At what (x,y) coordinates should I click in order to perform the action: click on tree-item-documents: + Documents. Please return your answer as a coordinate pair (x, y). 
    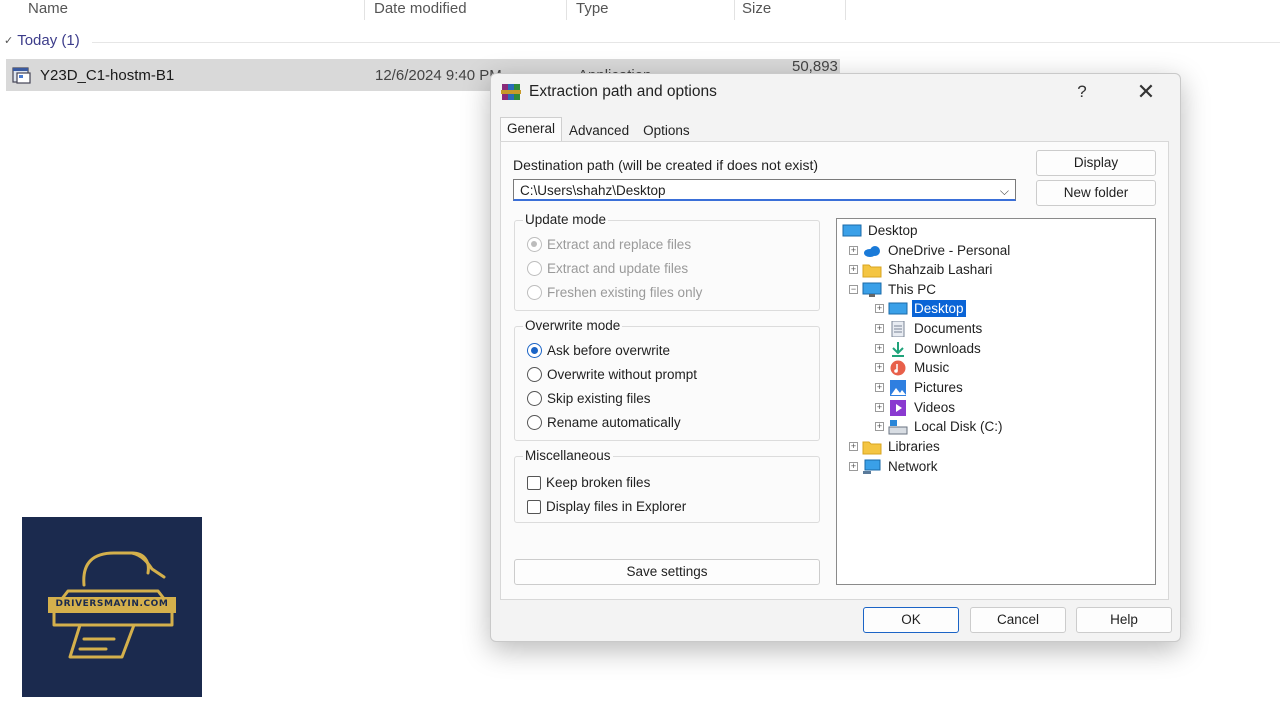
    Looking at the image, I should click on (929, 328).